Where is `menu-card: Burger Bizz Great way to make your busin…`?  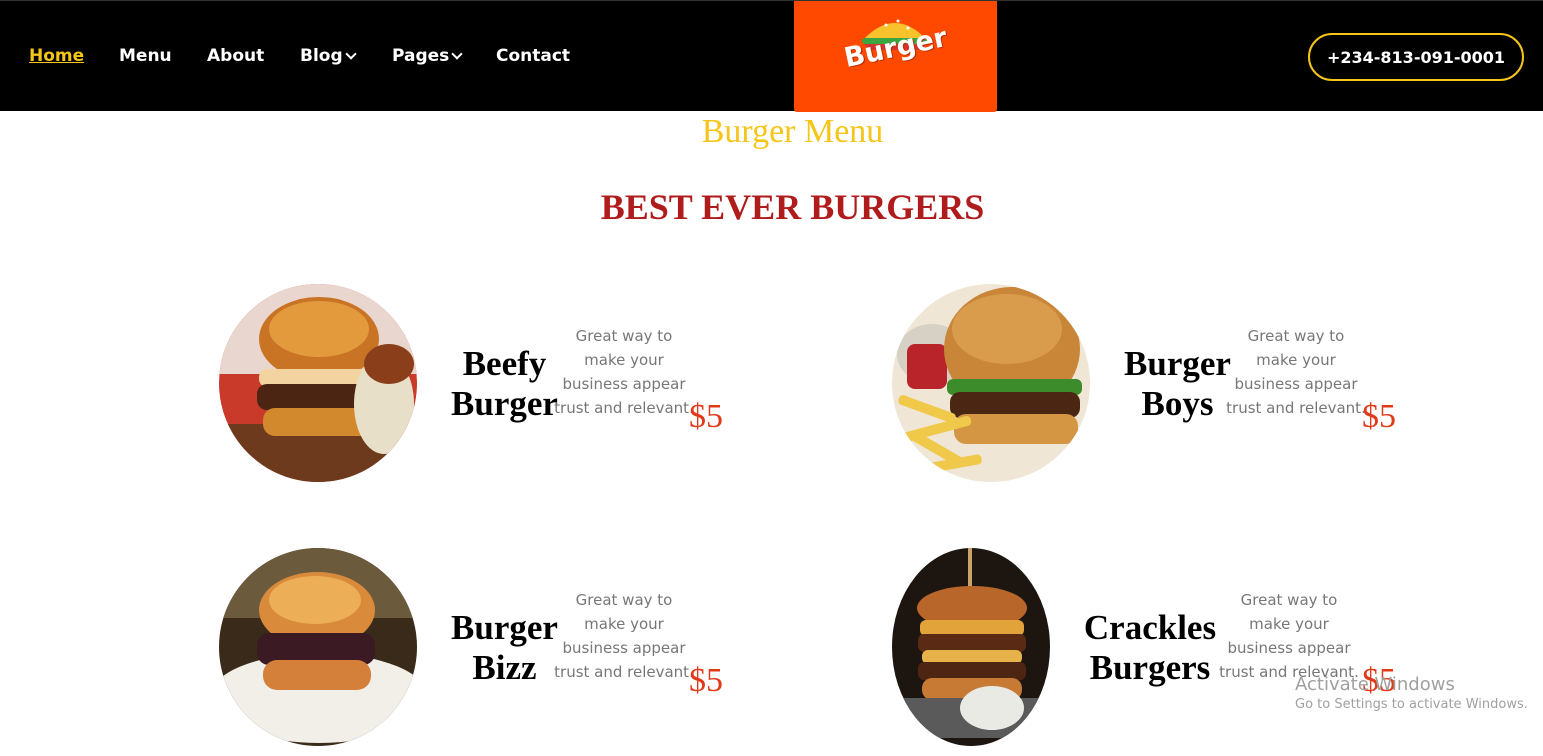 menu-card: Burger Bizz Great way to make your busin… is located at coordinates (489, 648).